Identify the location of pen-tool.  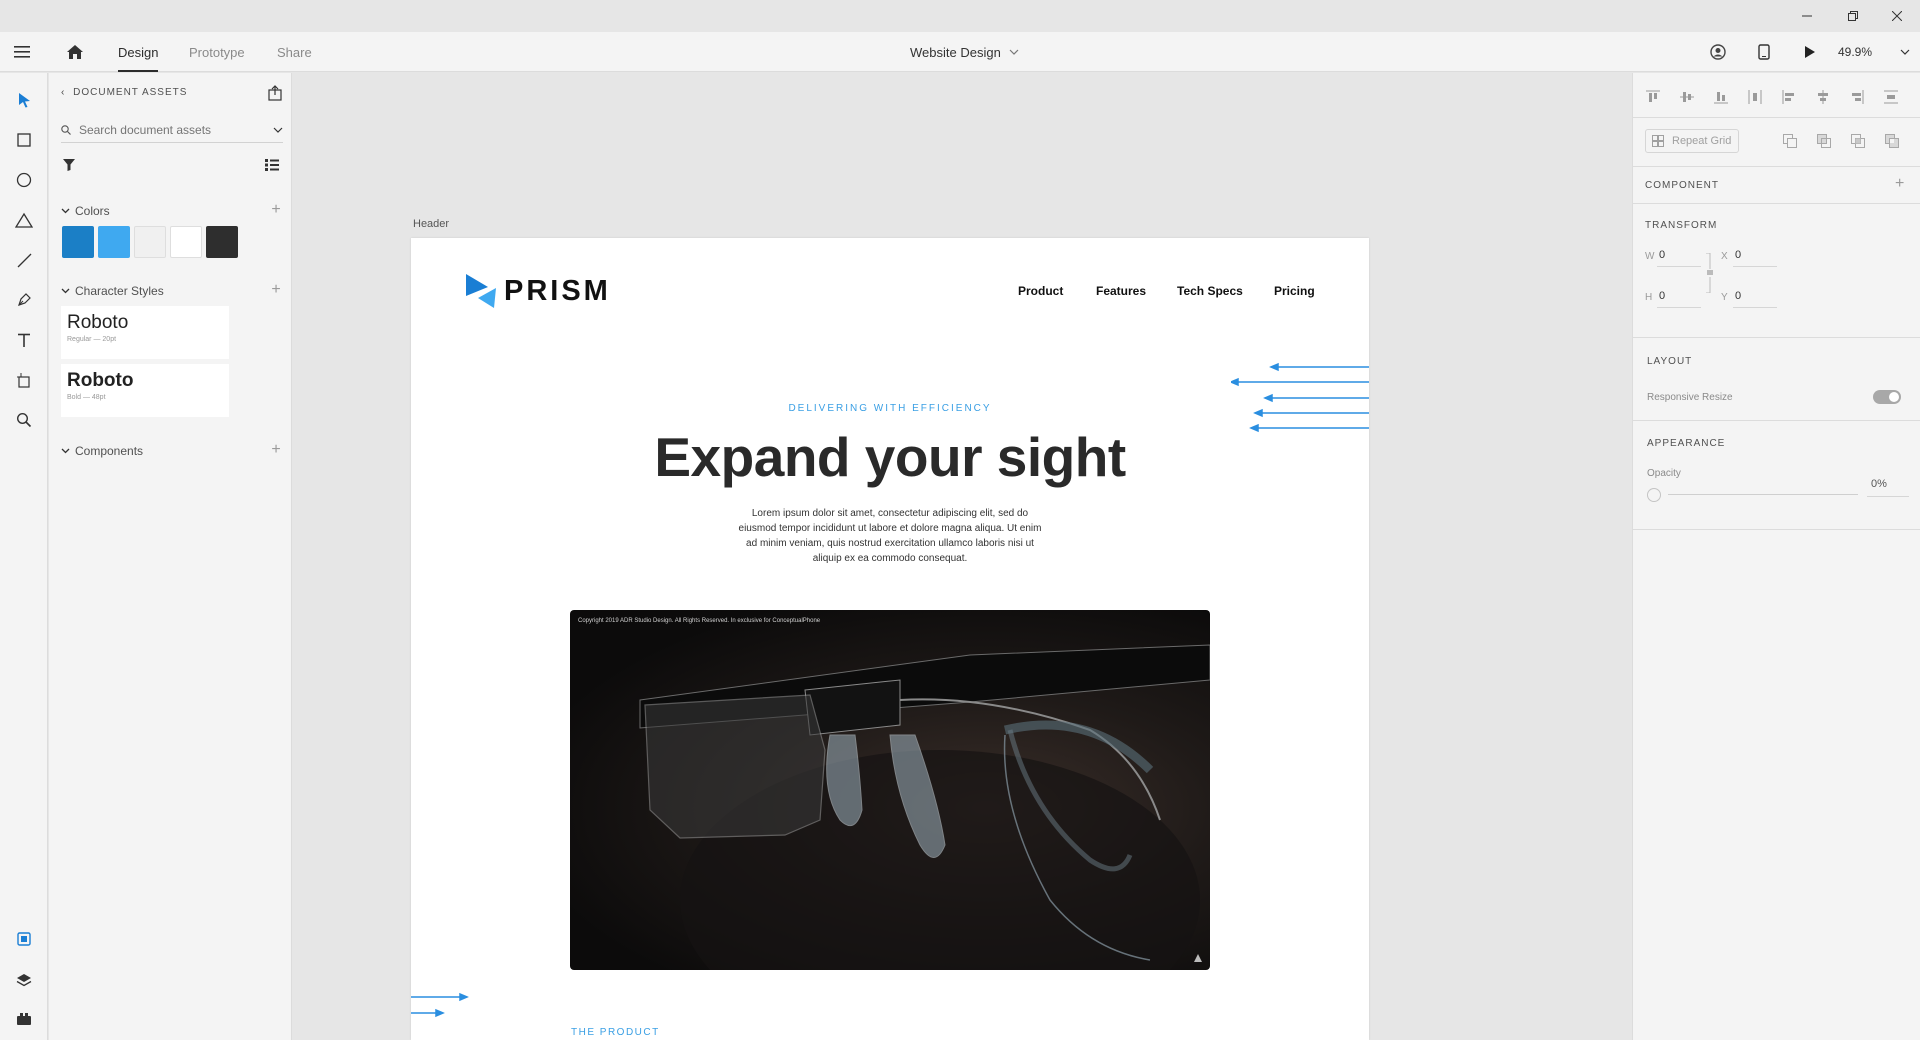
(24, 300).